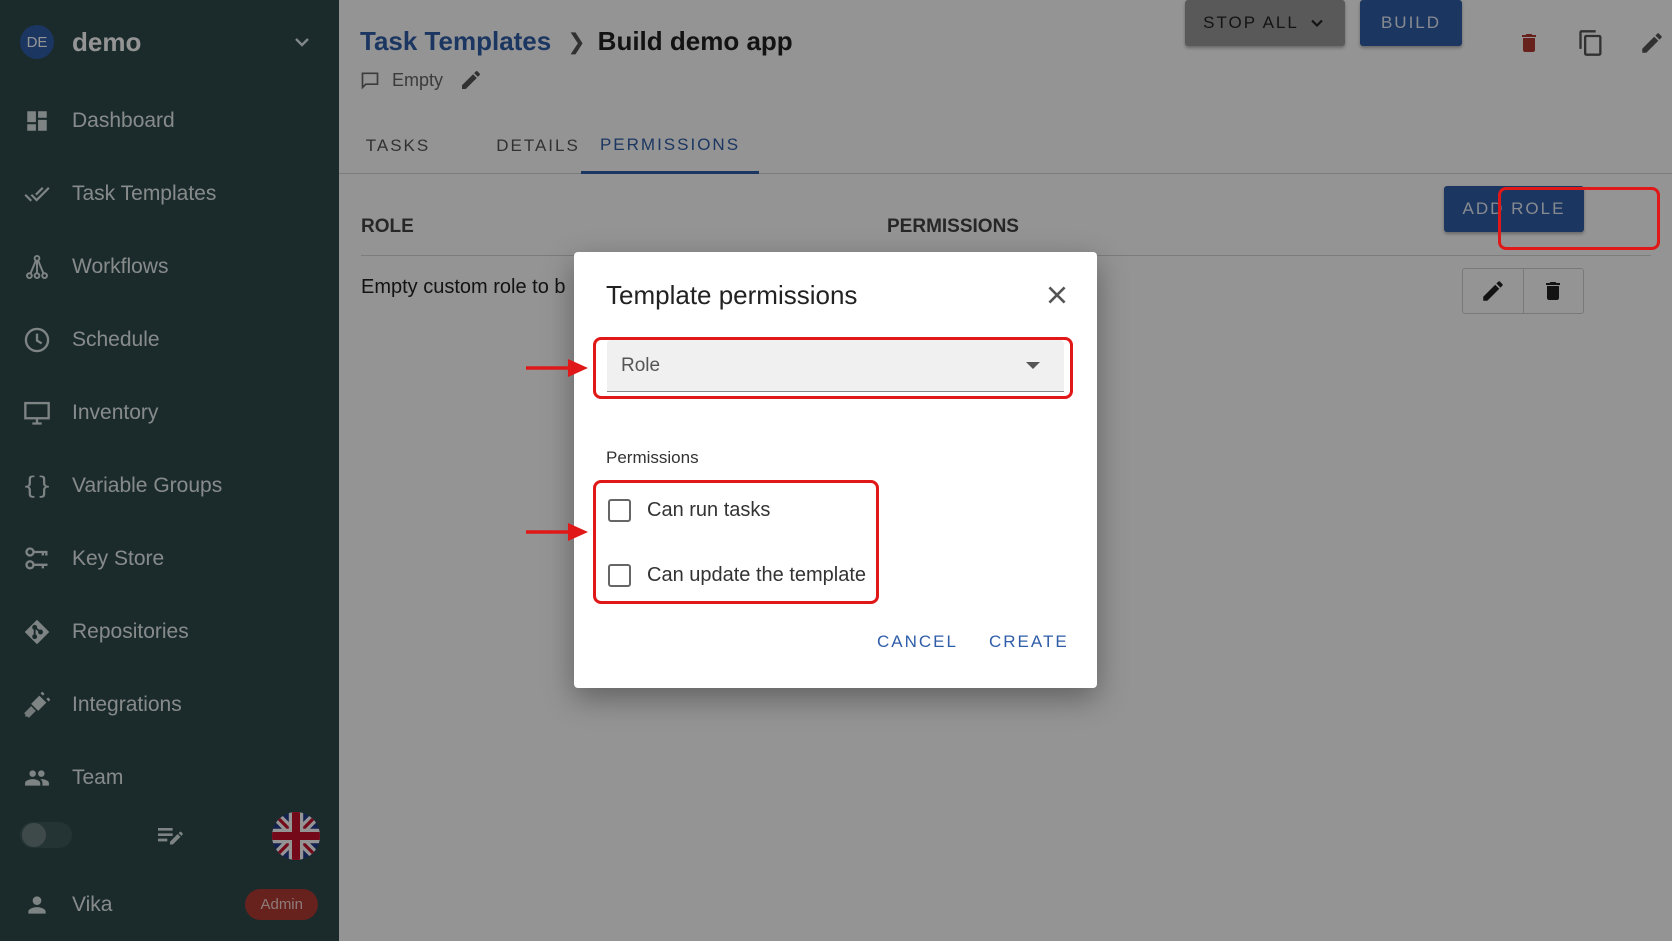 The width and height of the screenshot is (1672, 941). I want to click on can-run-tasks-checkbox: Can run tasks, so click(689, 510).